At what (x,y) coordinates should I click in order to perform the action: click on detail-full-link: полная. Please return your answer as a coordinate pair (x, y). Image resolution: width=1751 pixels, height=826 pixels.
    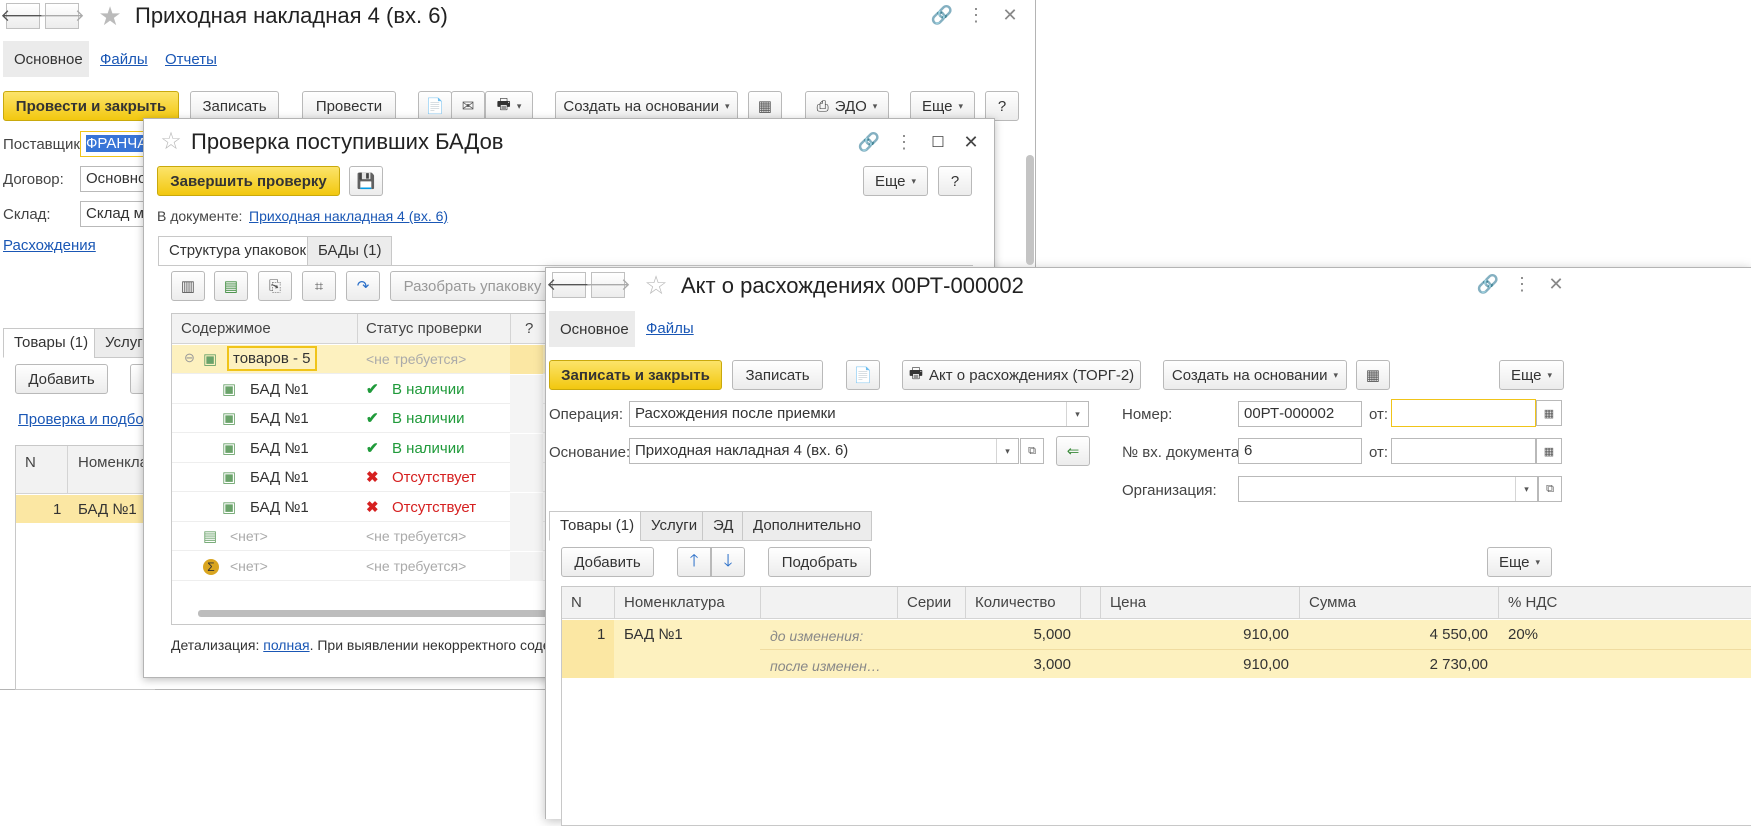
    Looking at the image, I should click on (286, 645).